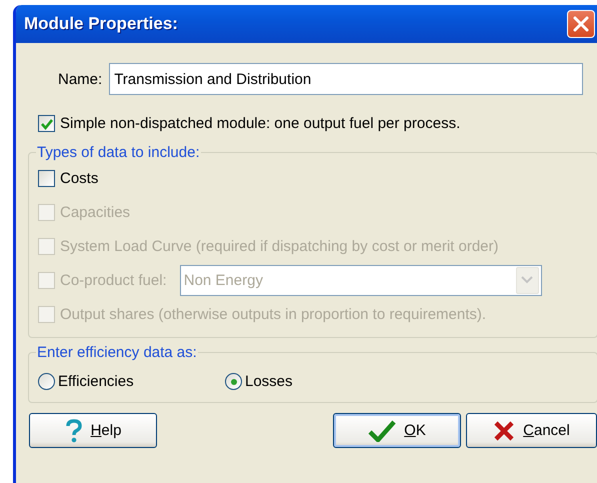 This screenshot has width=597, height=483. Describe the element at coordinates (101, 24) in the screenshot. I see `window-title: Module Properties:` at that location.